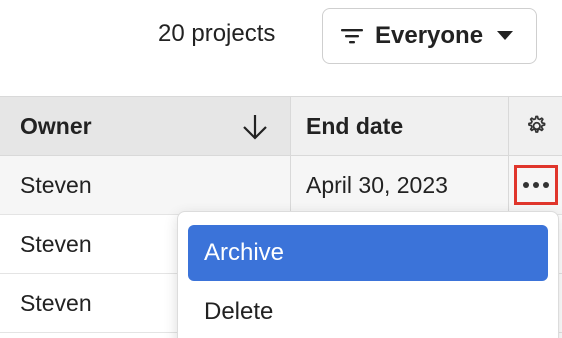 The width and height of the screenshot is (562, 338). Describe the element at coordinates (217, 33) in the screenshot. I see `project-count: 20 projects` at that location.